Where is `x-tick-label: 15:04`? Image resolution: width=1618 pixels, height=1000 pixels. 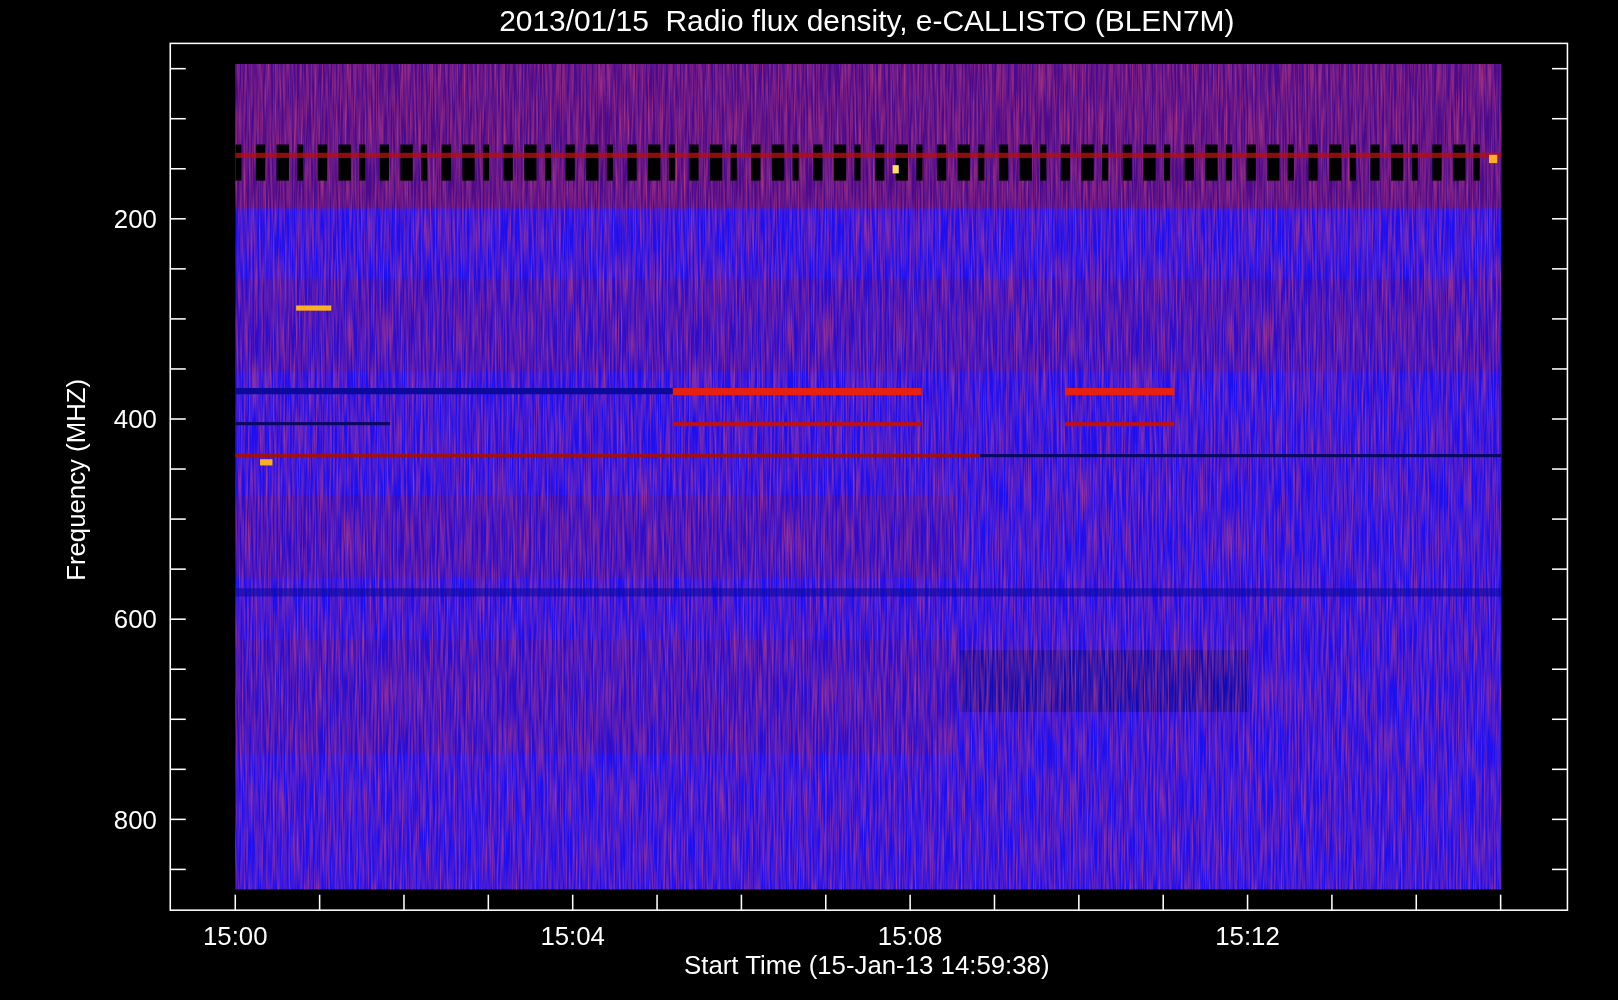
x-tick-label: 15:04 is located at coordinates (572, 936).